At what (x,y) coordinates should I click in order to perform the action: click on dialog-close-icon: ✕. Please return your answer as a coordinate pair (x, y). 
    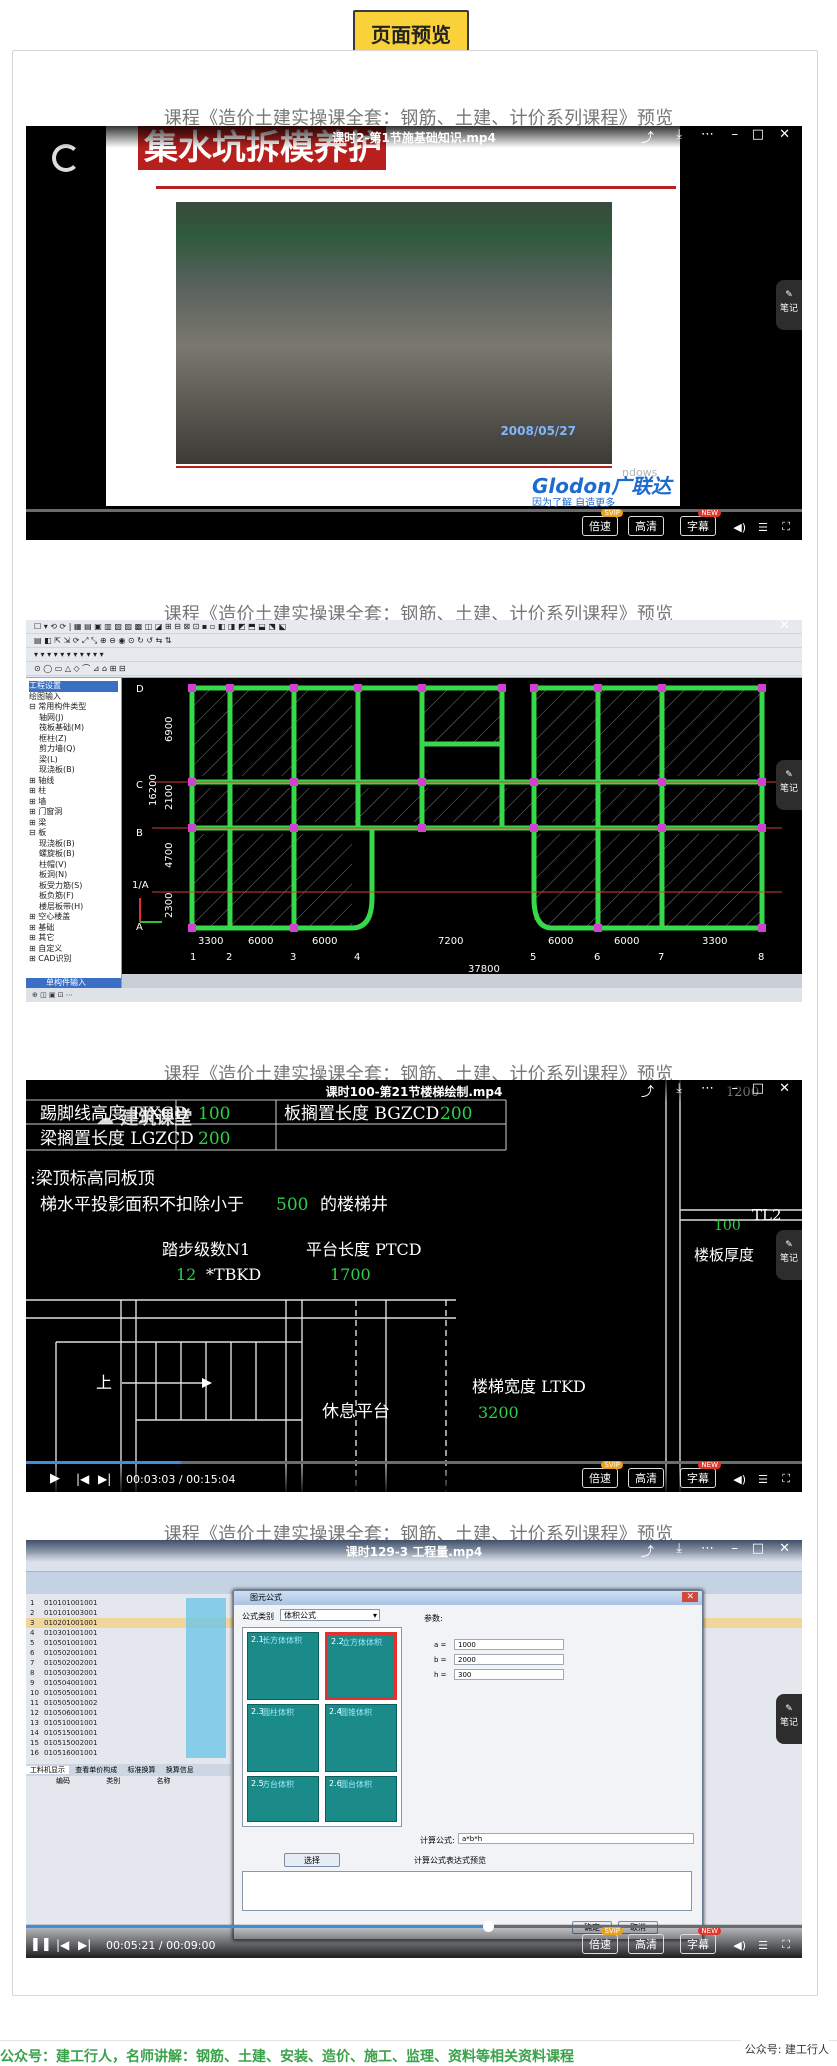
    Looking at the image, I should click on (690, 1597).